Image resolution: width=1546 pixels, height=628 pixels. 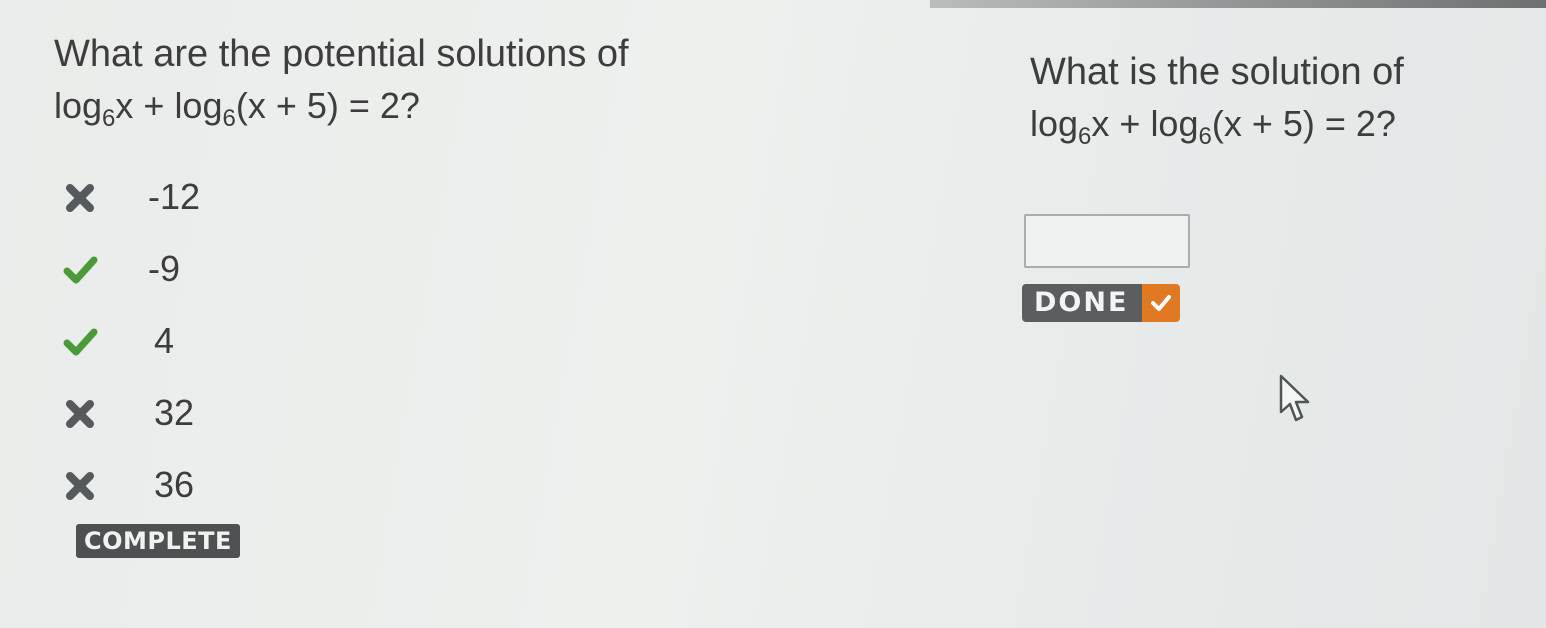 I want to click on answer-value: -12, so click(x=174, y=196).